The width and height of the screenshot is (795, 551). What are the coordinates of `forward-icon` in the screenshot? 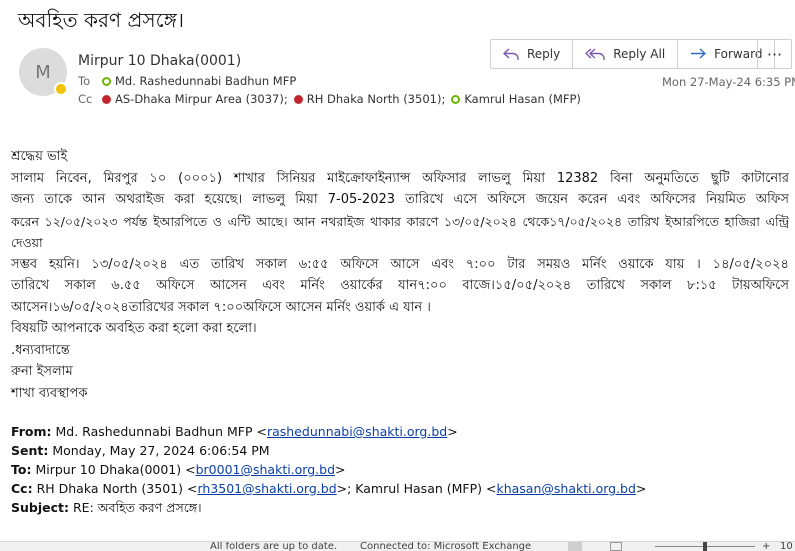 It's located at (699, 53).